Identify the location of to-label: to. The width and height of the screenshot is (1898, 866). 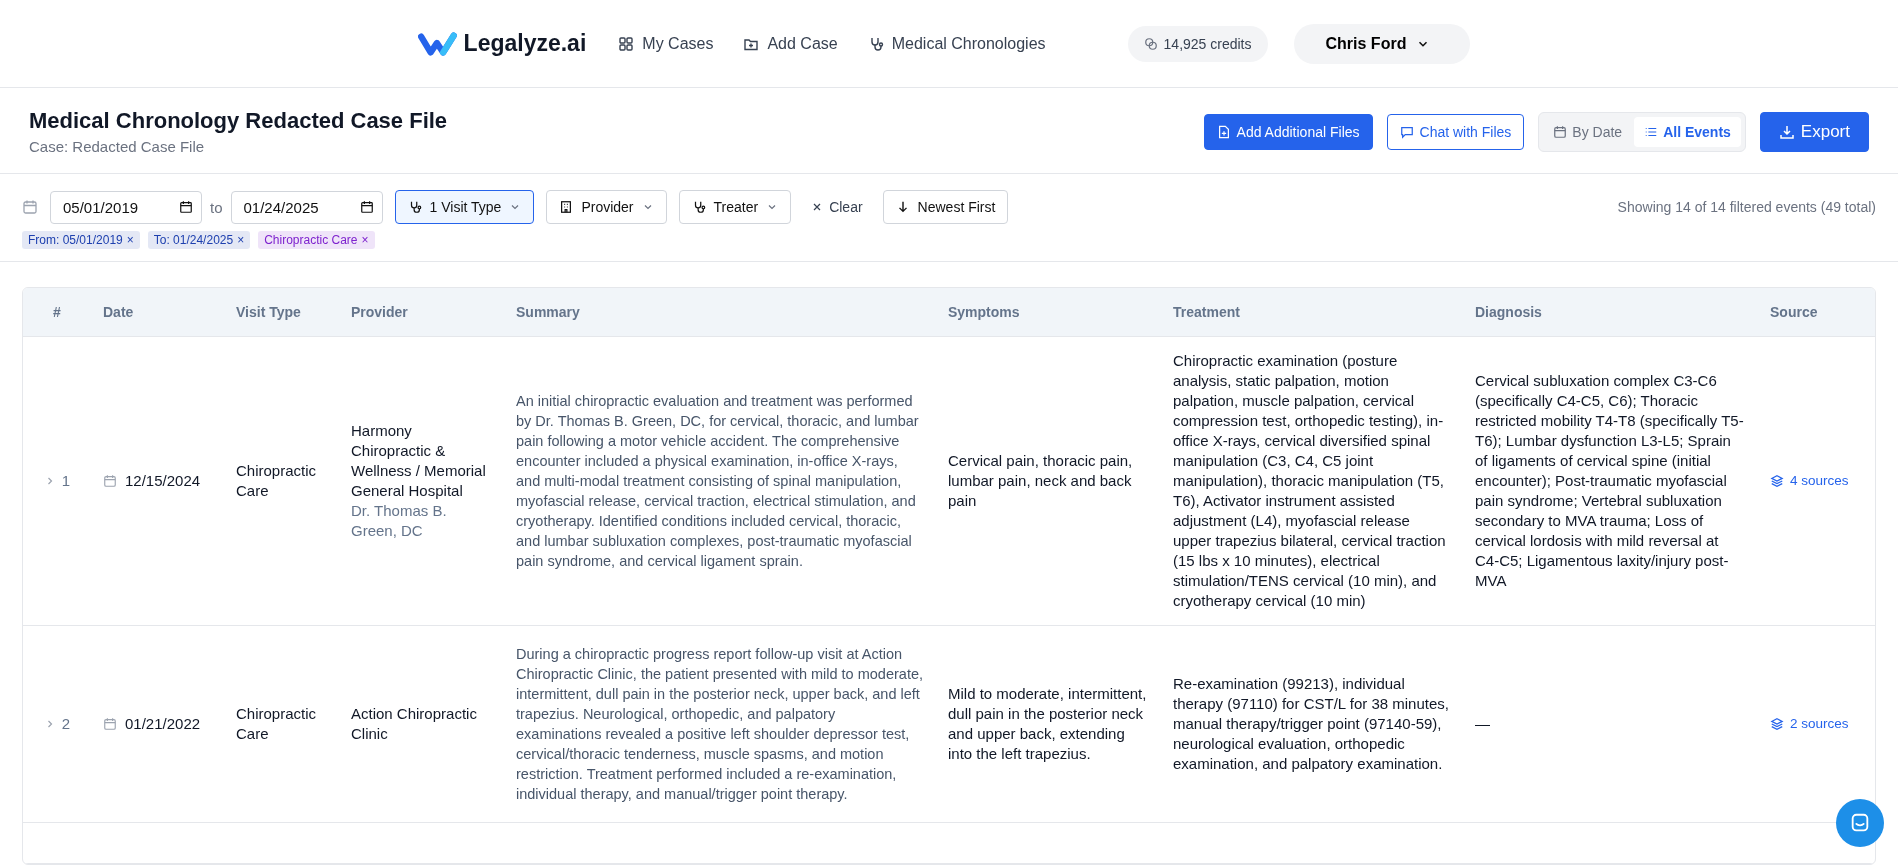
(216, 207).